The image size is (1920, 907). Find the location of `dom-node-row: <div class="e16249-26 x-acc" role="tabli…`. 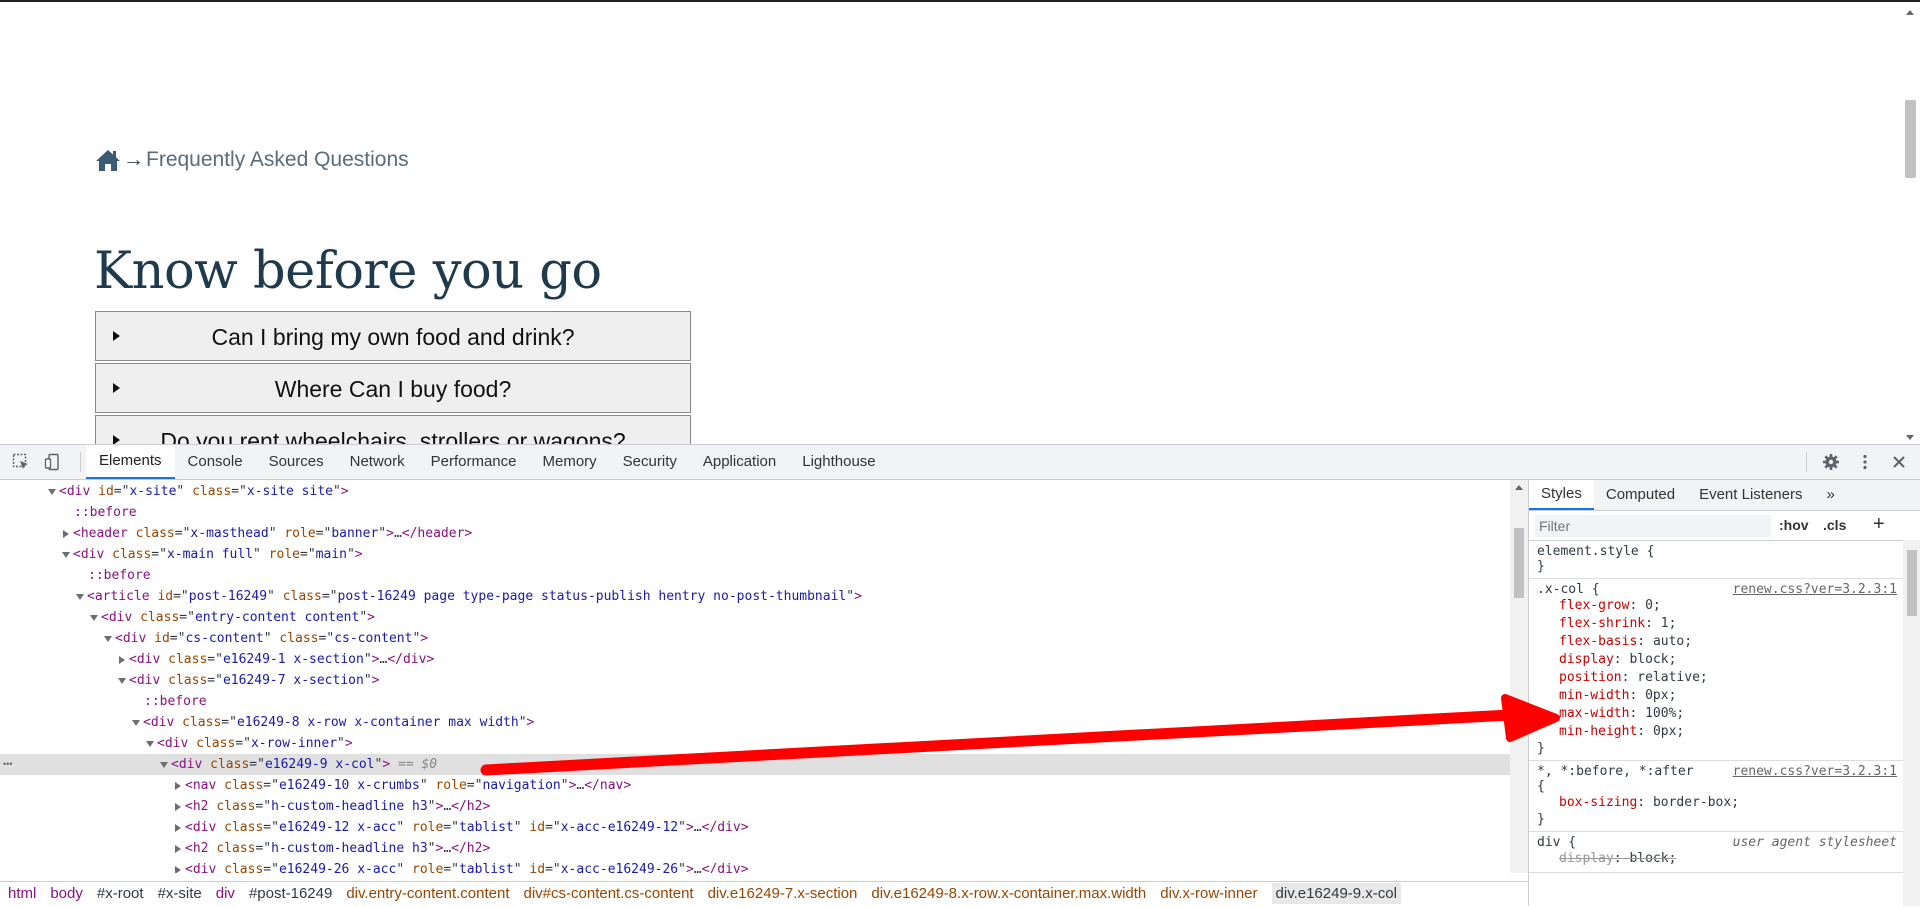

dom-node-row: <div class="e16249-26 x-acc" role="tabli… is located at coordinates (755, 866).